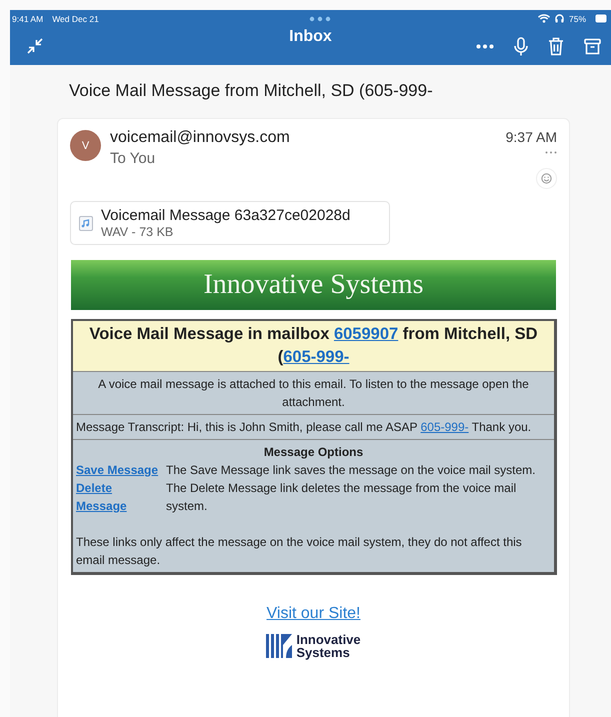  What do you see at coordinates (577, 19) in the screenshot?
I see `battery-percent: 75%` at bounding box center [577, 19].